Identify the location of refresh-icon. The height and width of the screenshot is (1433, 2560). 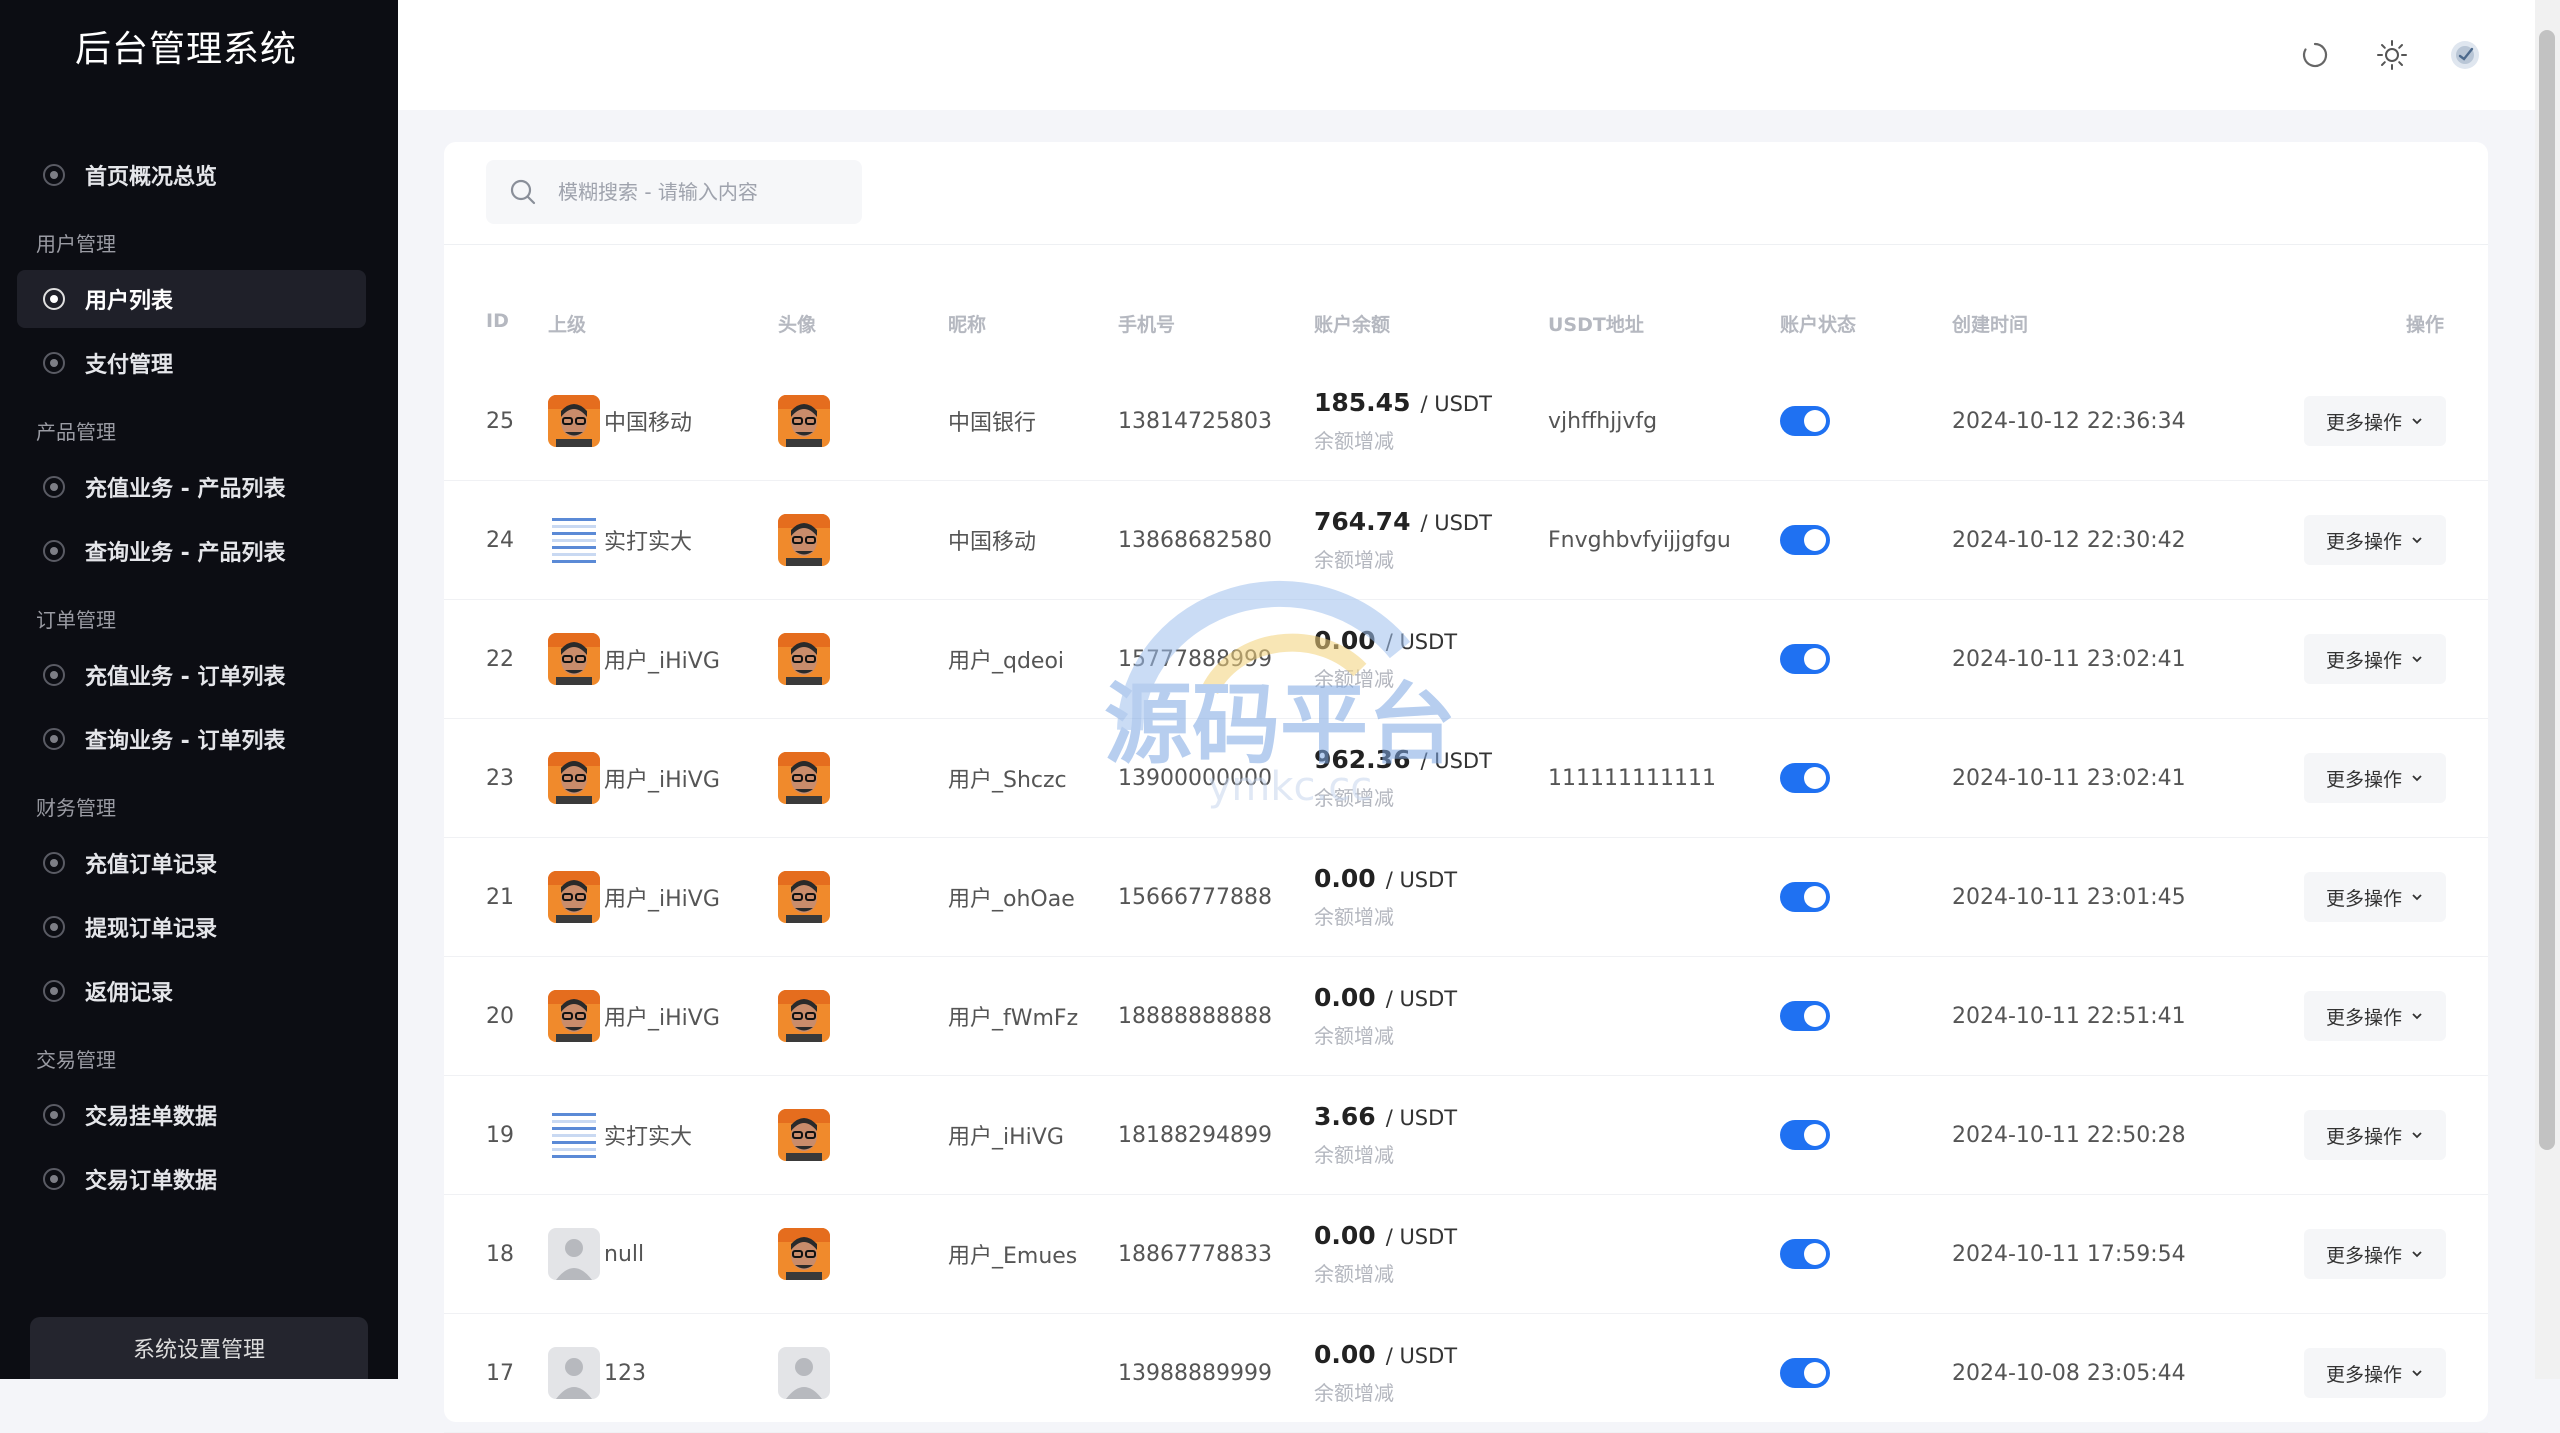
(2315, 55).